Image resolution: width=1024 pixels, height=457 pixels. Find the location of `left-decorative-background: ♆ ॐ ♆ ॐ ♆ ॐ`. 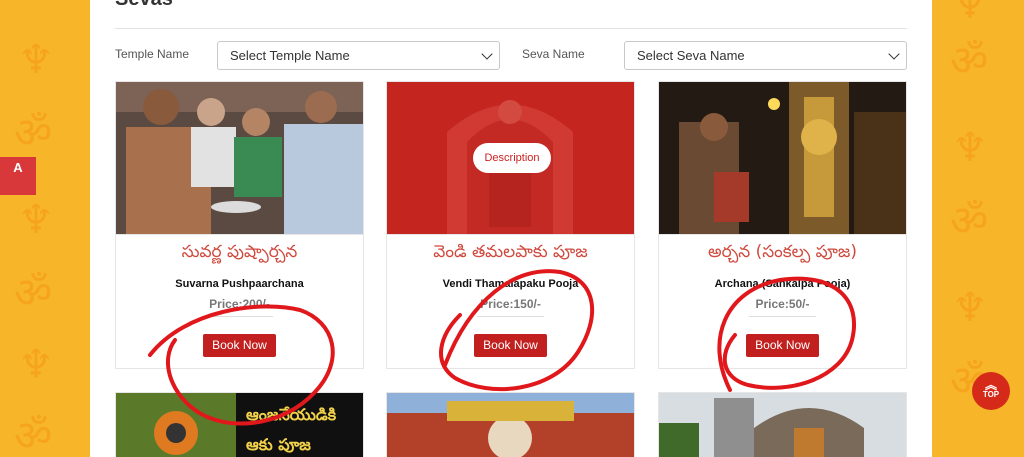

left-decorative-background: ♆ ॐ ♆ ॐ ♆ ॐ is located at coordinates (45, 228).